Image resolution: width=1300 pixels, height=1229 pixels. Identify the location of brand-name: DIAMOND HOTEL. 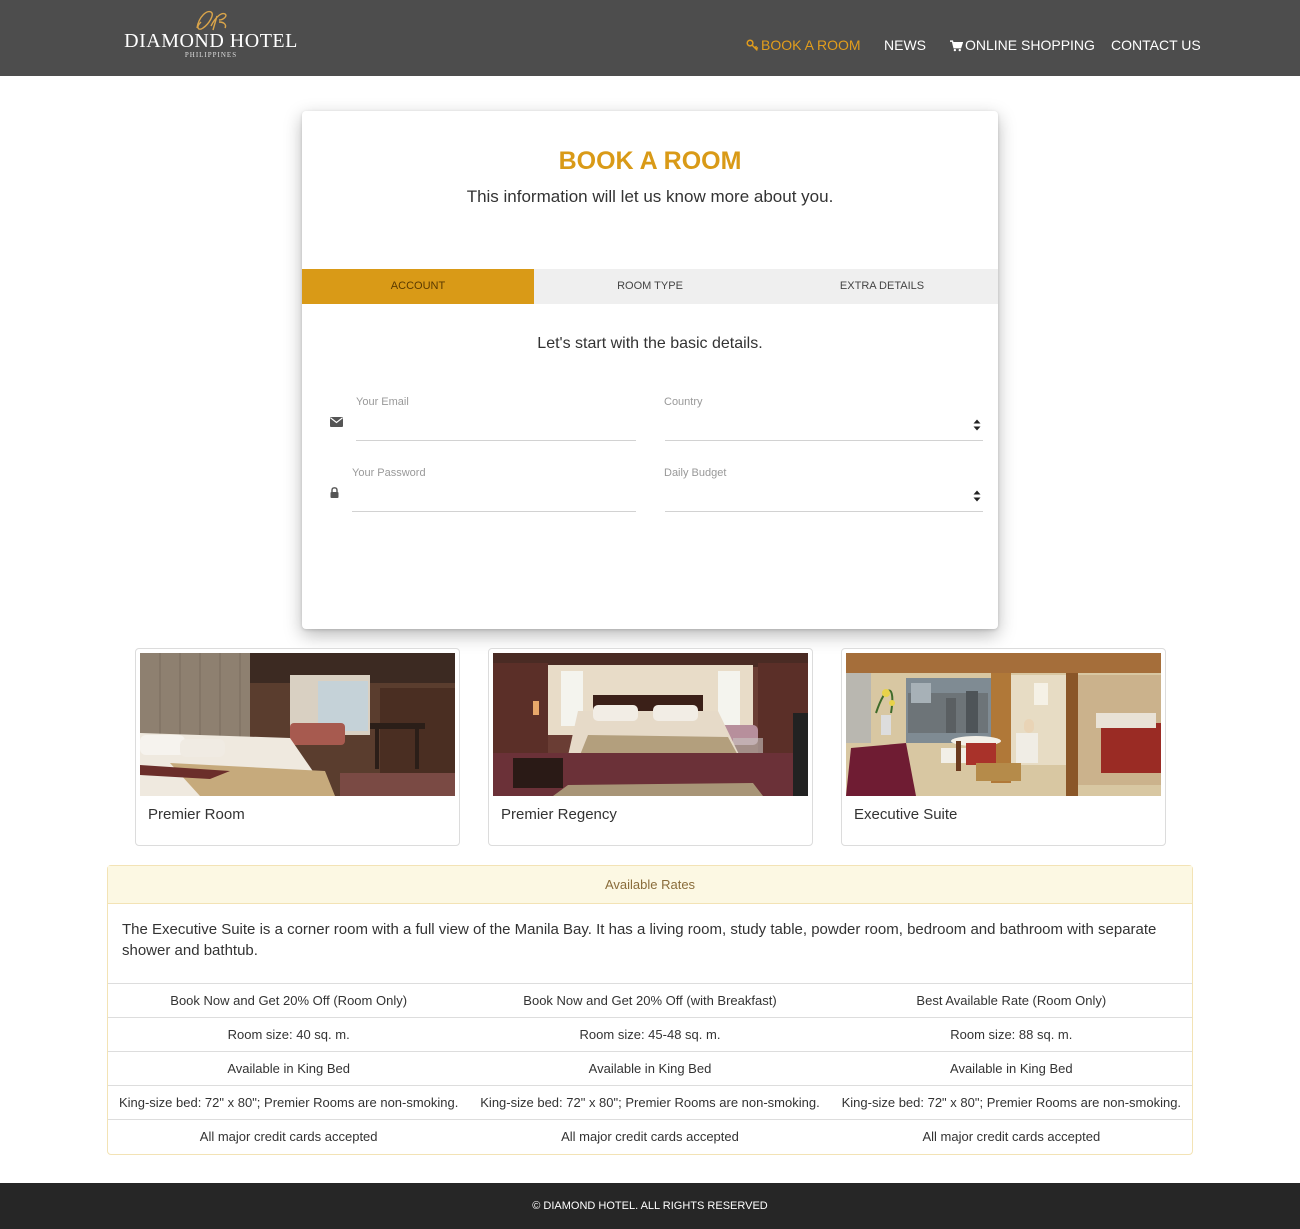
(211, 41).